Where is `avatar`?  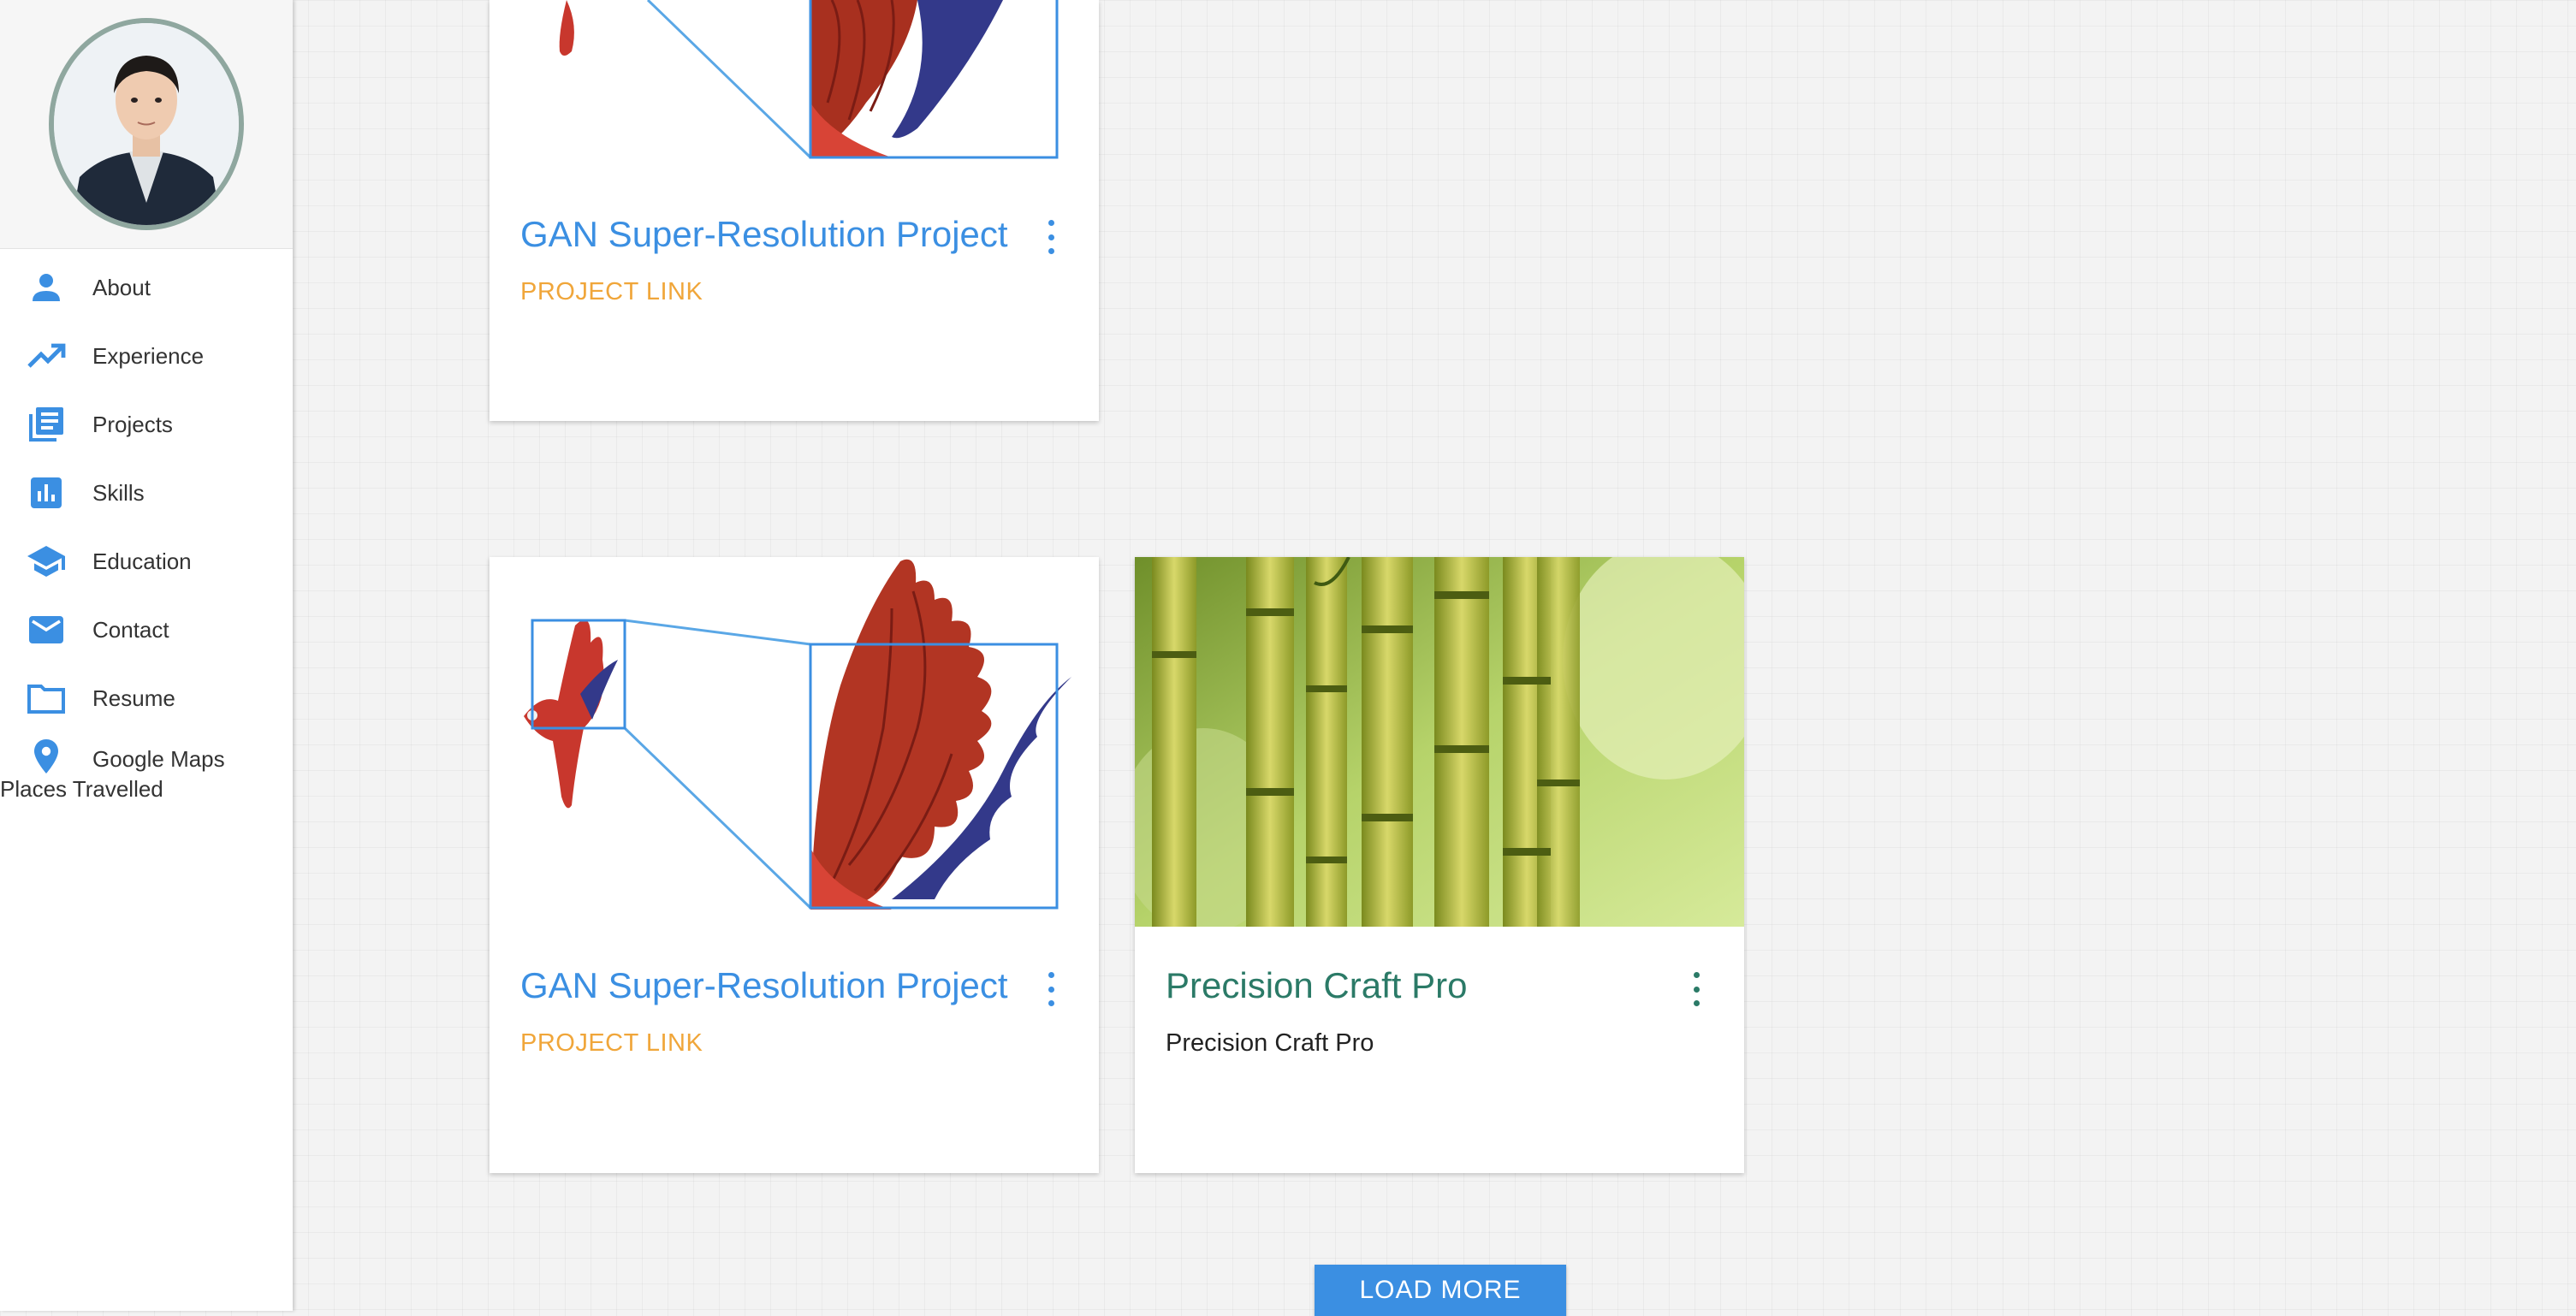
avatar is located at coordinates (146, 124).